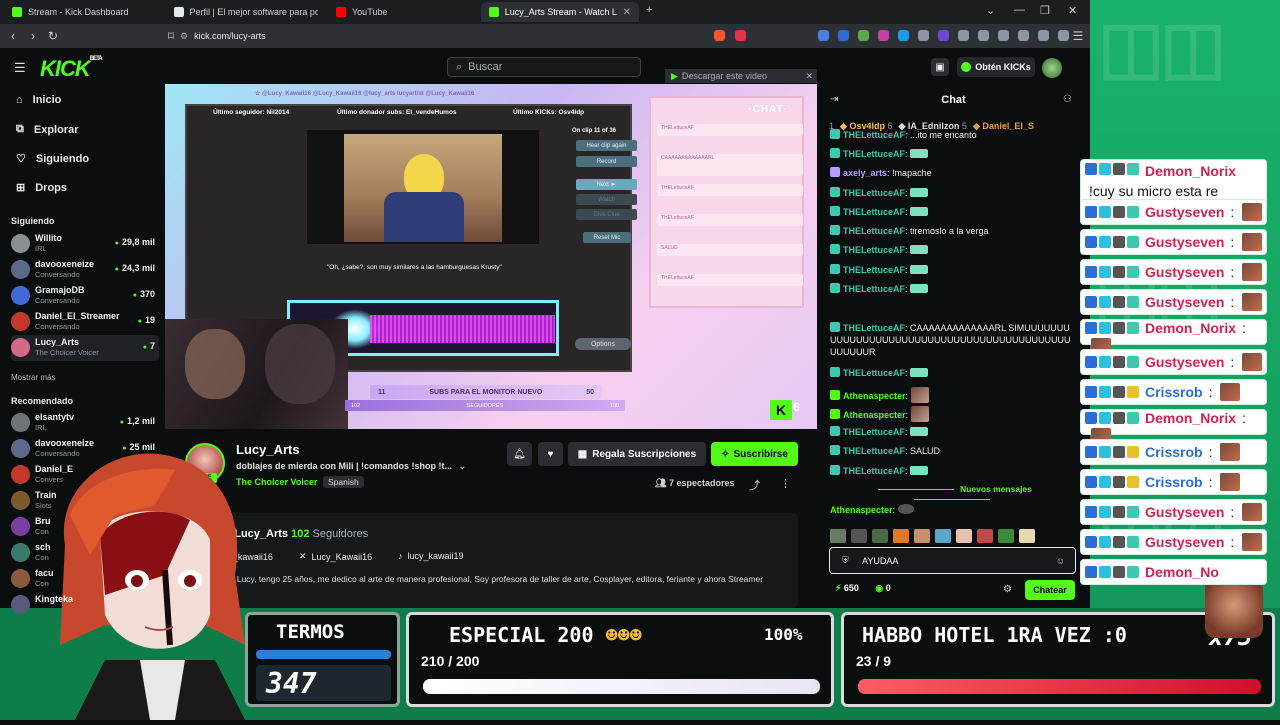 This screenshot has width=1280, height=725. What do you see at coordinates (754, 485) in the screenshot?
I see `share-icon: ⤴` at bounding box center [754, 485].